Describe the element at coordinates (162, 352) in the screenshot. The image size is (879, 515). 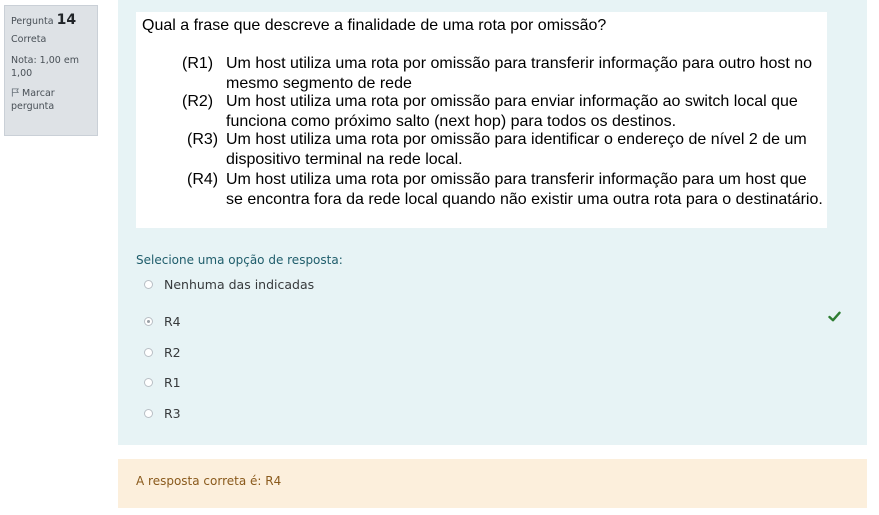
I see `answer-option: R2` at that location.